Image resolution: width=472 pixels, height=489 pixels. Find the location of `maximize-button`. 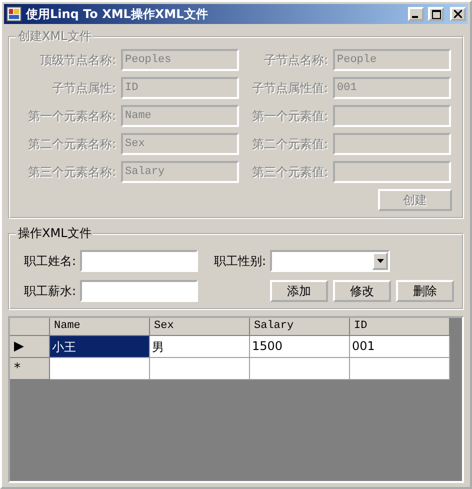

maximize-button is located at coordinates (436, 14).